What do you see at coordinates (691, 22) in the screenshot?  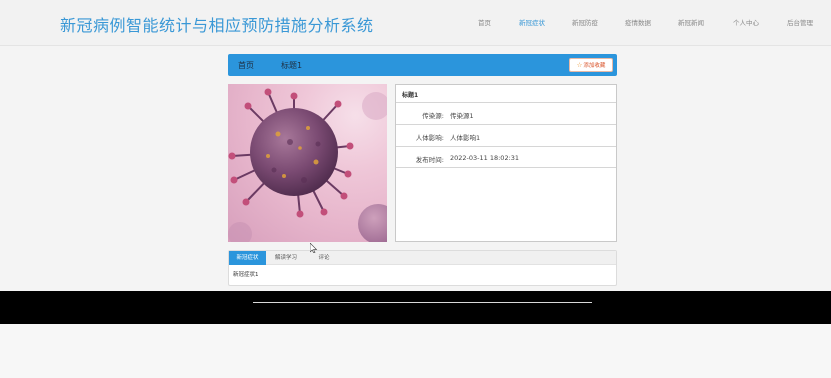 I see `nav-item-news: 新冠新闻` at bounding box center [691, 22].